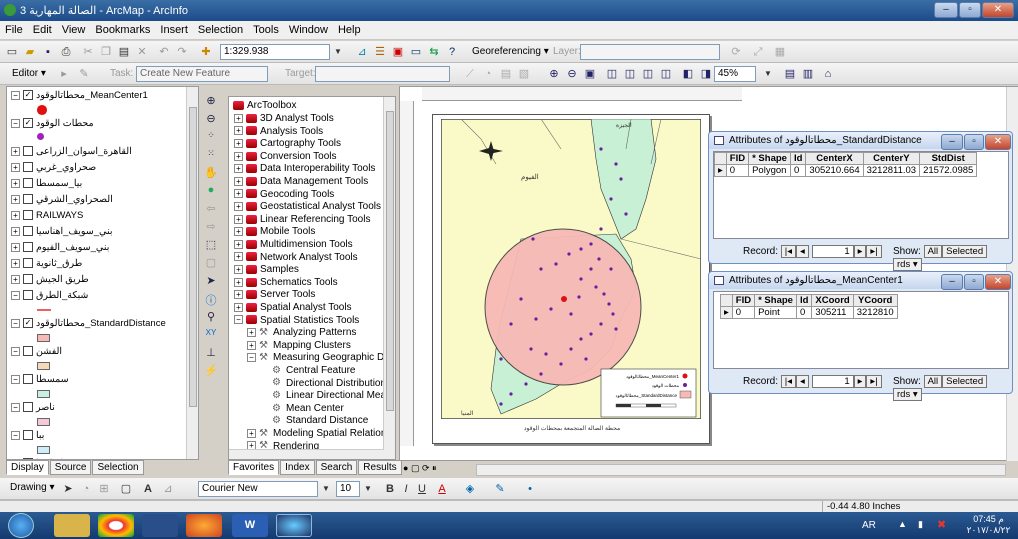  I want to click on toc-layer-row: + RAILWAYS, so click(47, 216).